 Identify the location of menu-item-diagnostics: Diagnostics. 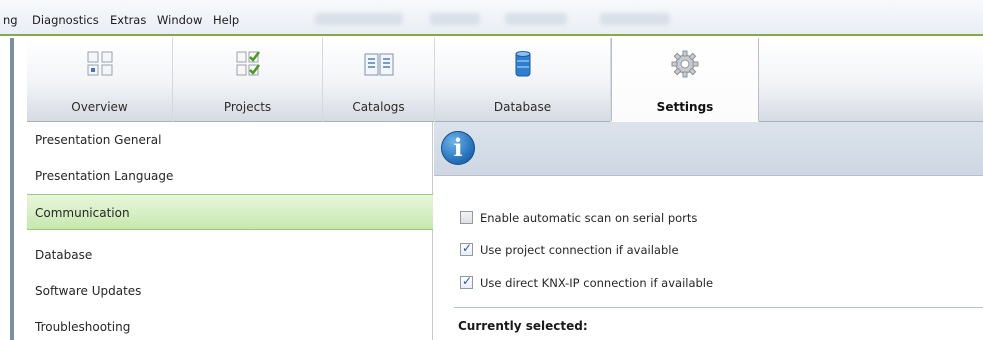
(65, 20).